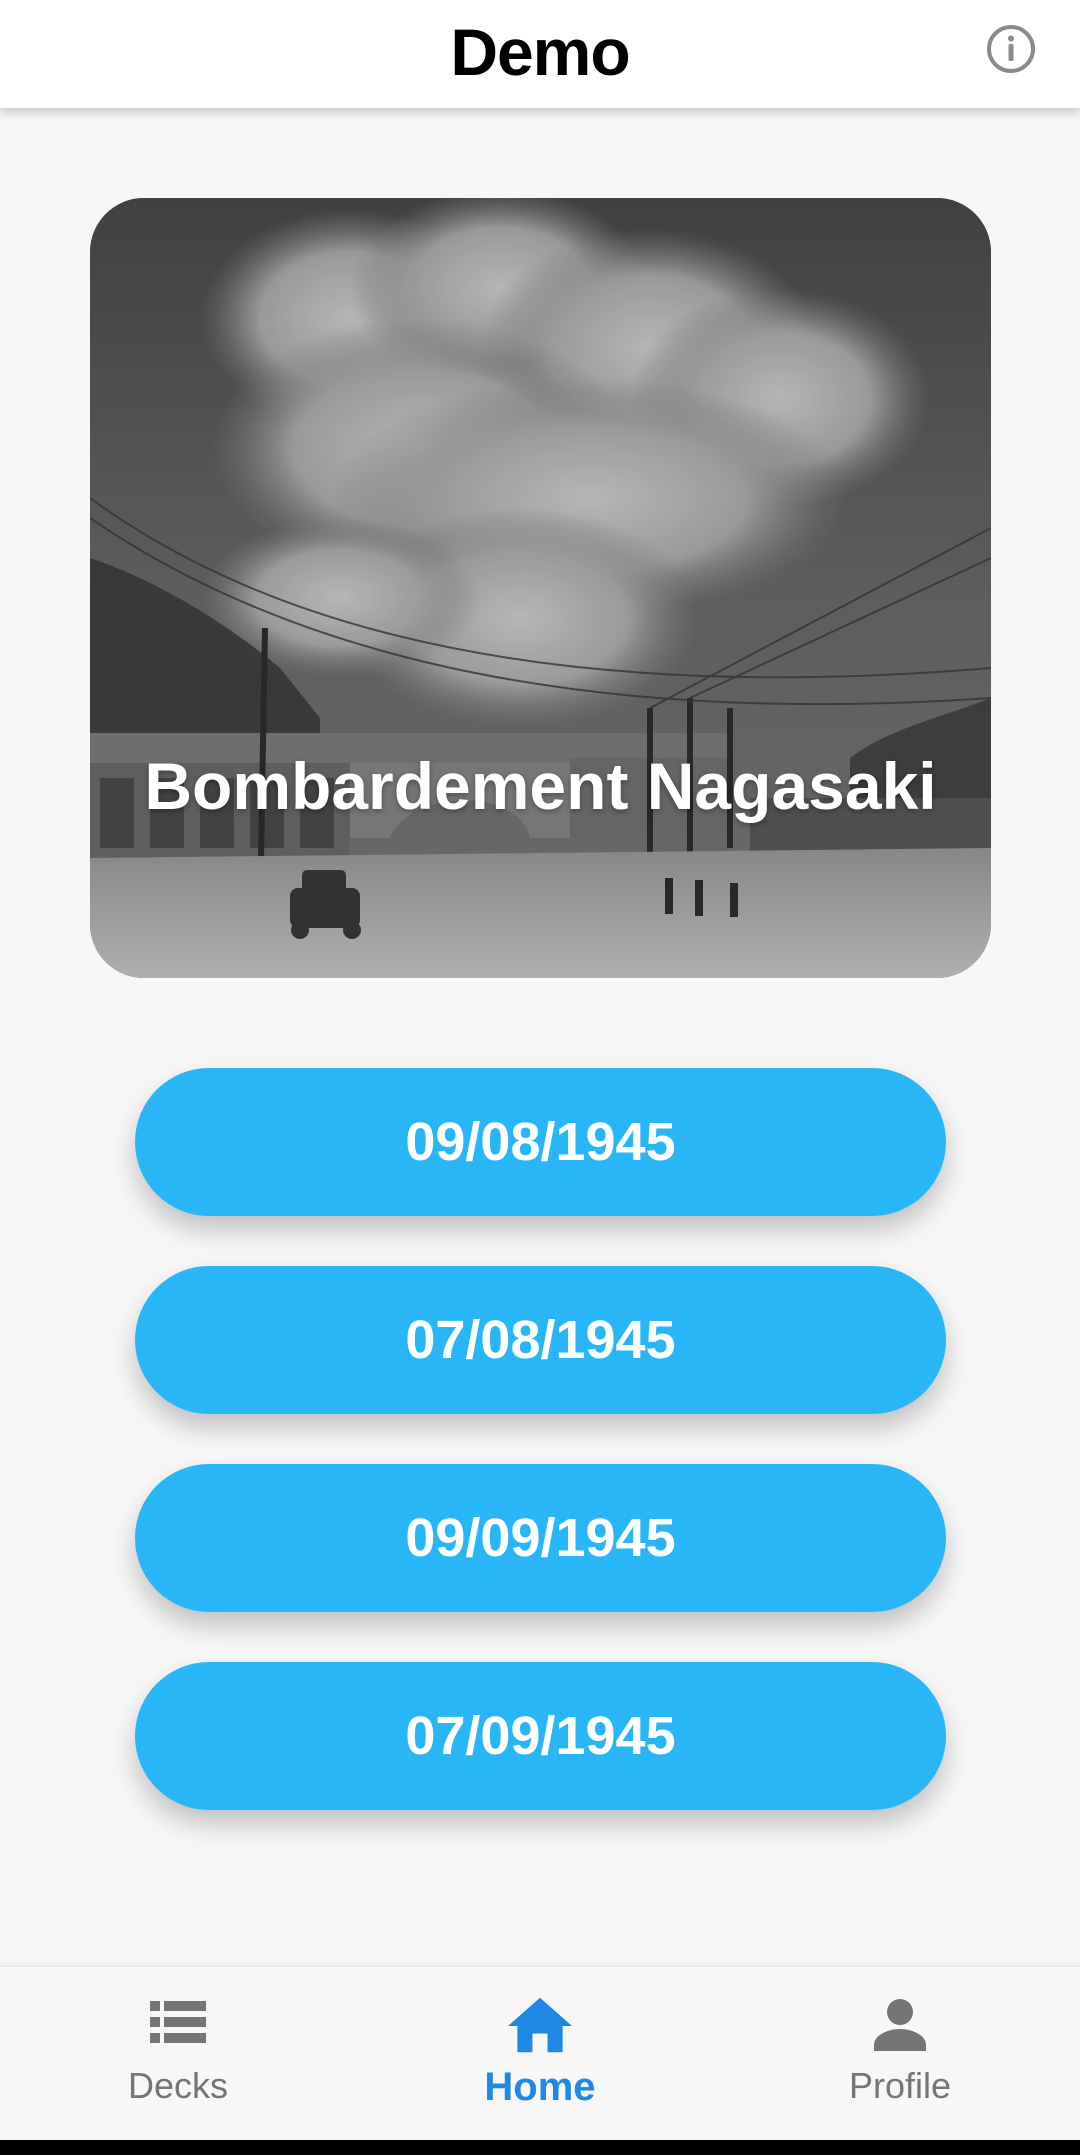 The image size is (1080, 2155). What do you see at coordinates (900, 2085) in the screenshot?
I see `nav-label-profile: Profile` at bounding box center [900, 2085].